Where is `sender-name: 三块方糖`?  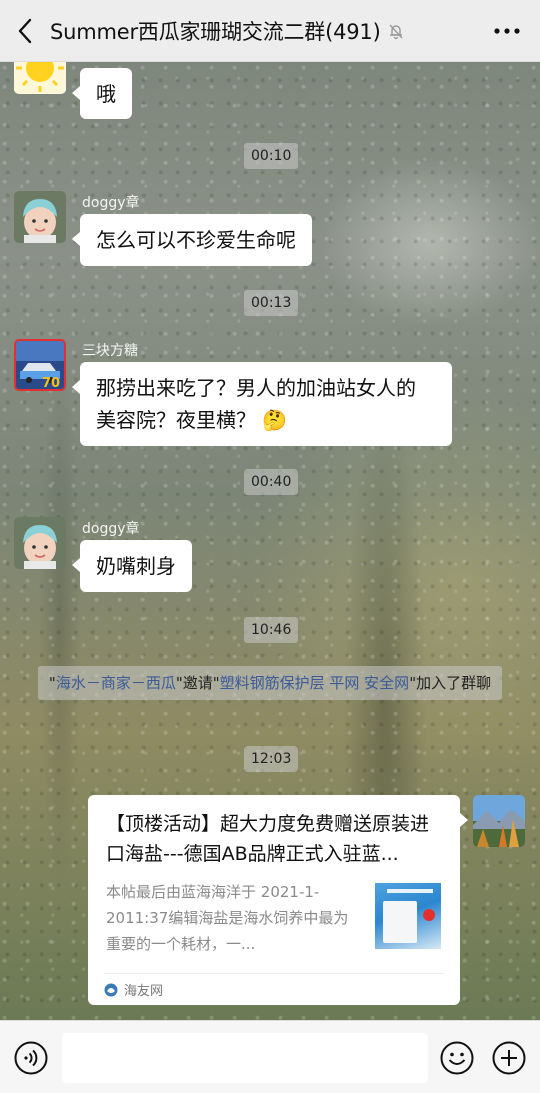
sender-name: 三块方糖 is located at coordinates (110, 351).